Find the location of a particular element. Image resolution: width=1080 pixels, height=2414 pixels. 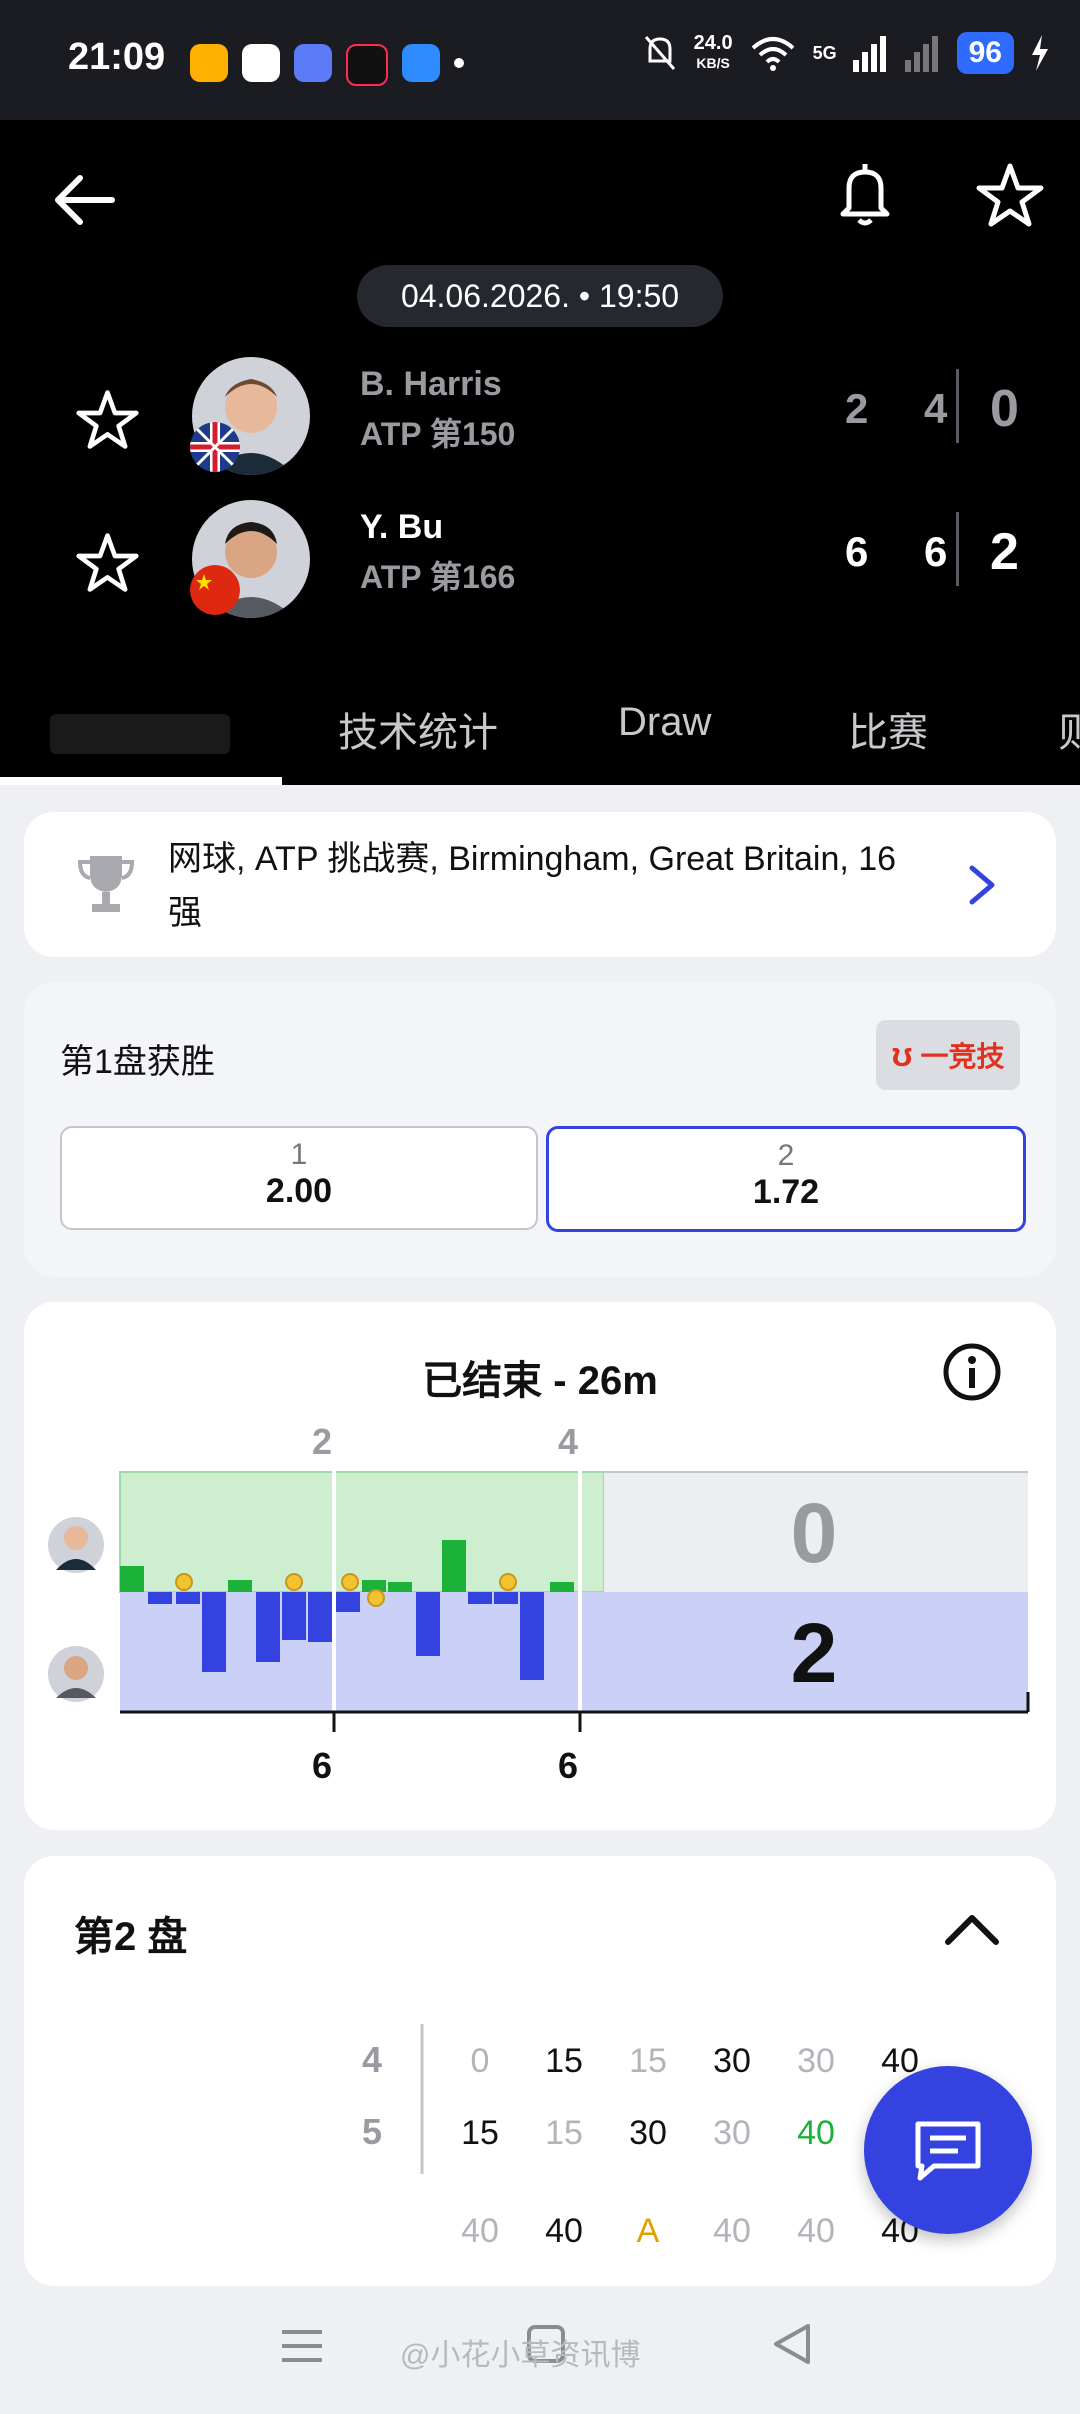

tab-more: 则 is located at coordinates (1069, 729).